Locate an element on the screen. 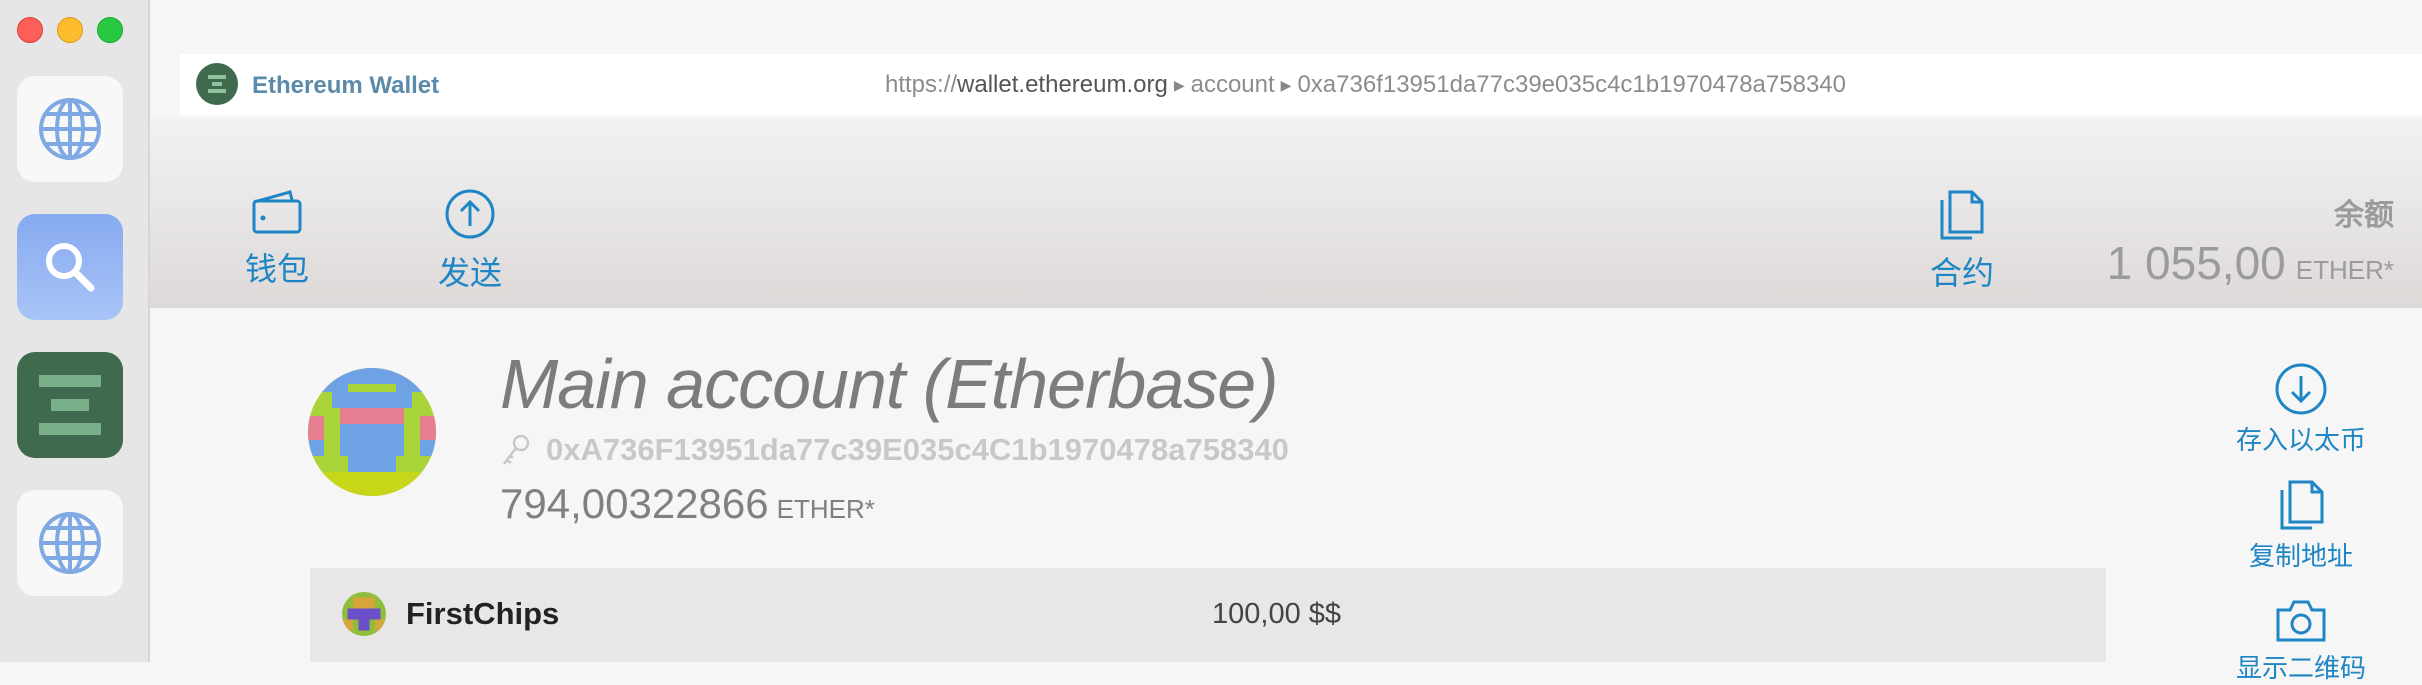 Image resolution: width=2422 pixels, height=685 pixels. total-balance: 1 055,00 ETHER* is located at coordinates (2250, 263).